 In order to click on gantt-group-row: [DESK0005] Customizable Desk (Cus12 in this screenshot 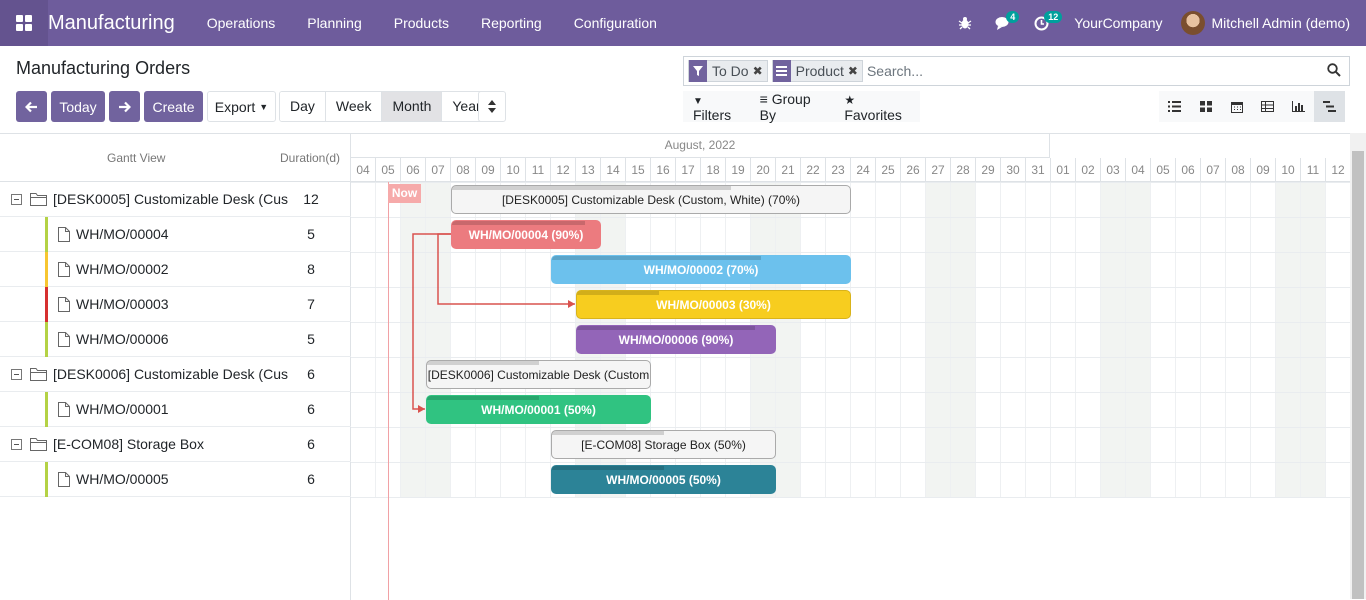, I will do `click(175, 199)`.